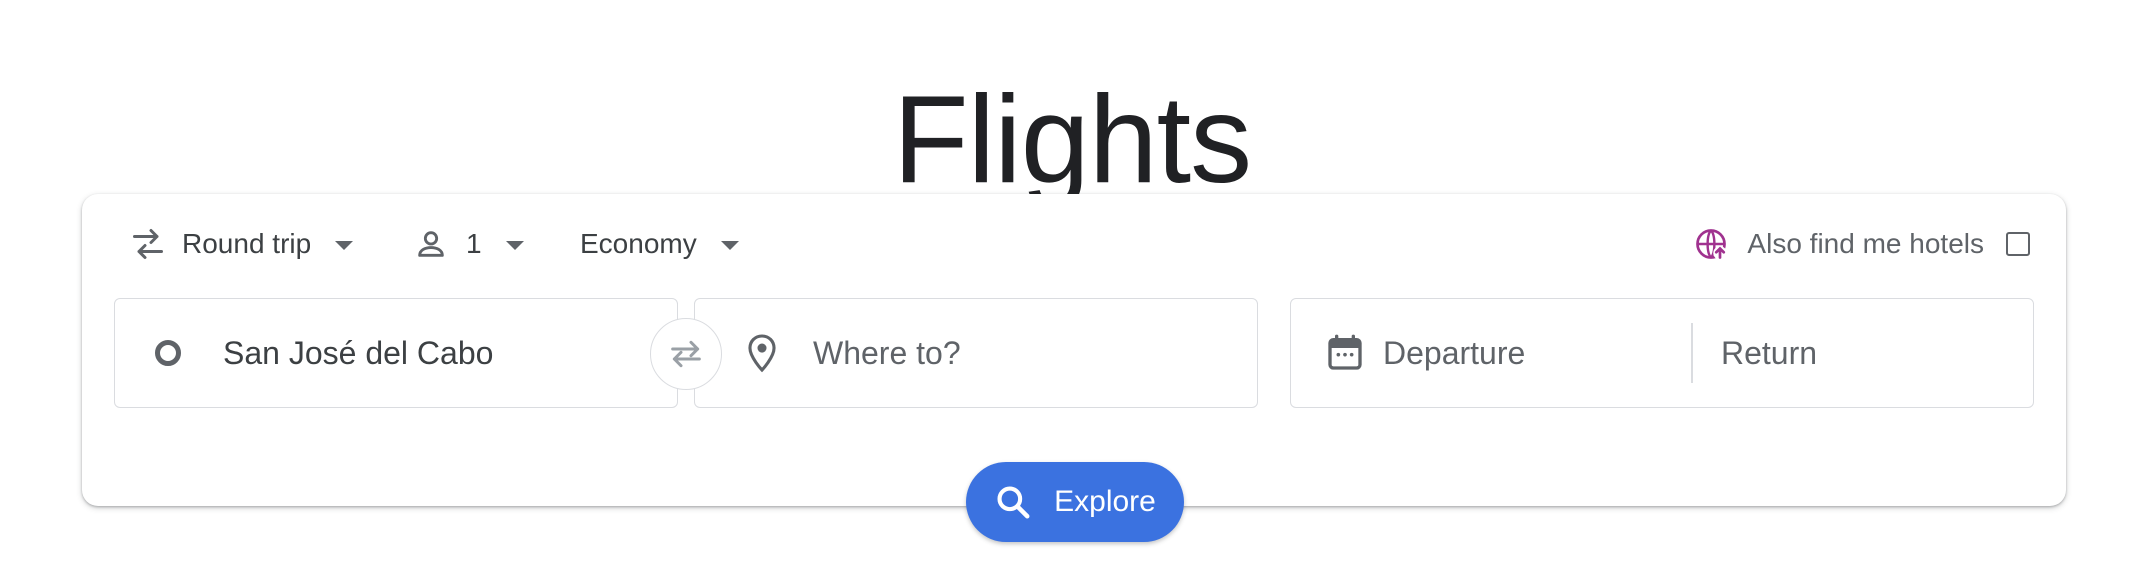  I want to click on swap-arrows-icon, so click(148, 244).